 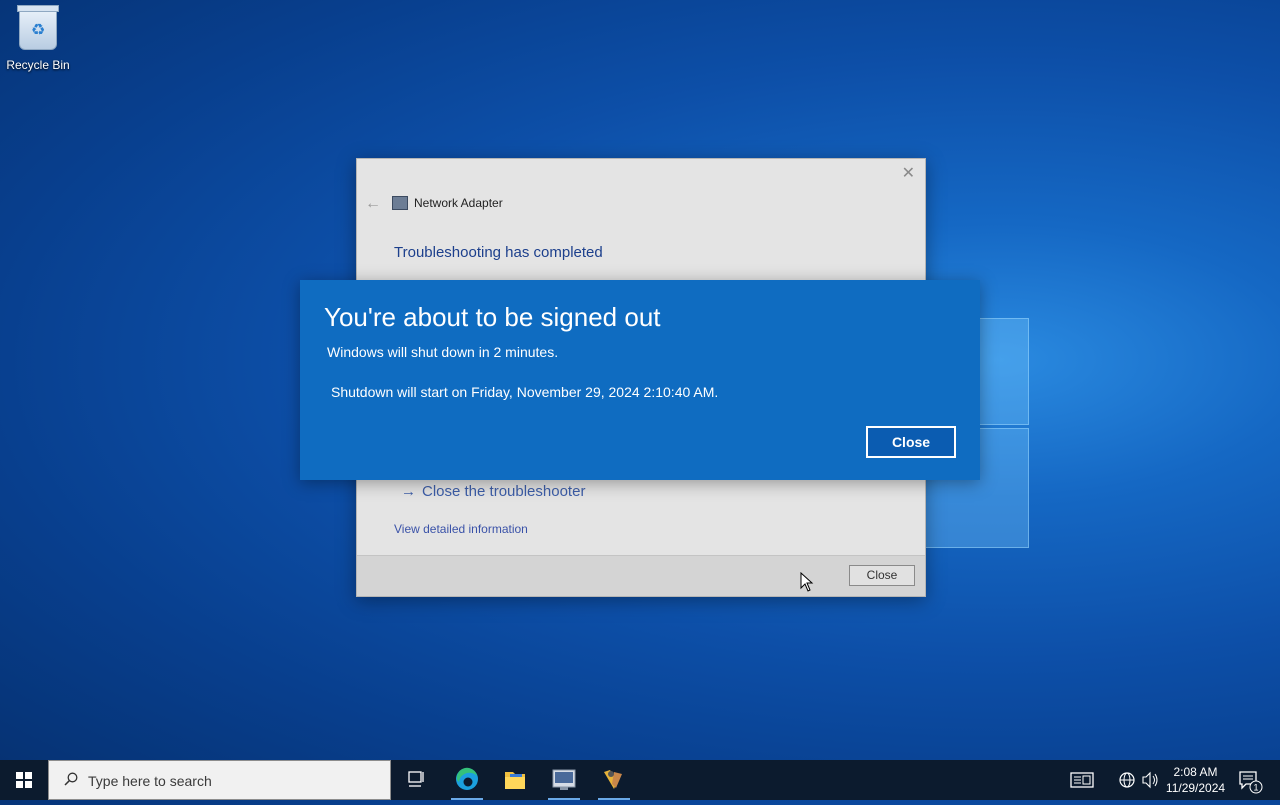 I want to click on notification-icon: 1, so click(x=1251, y=782).